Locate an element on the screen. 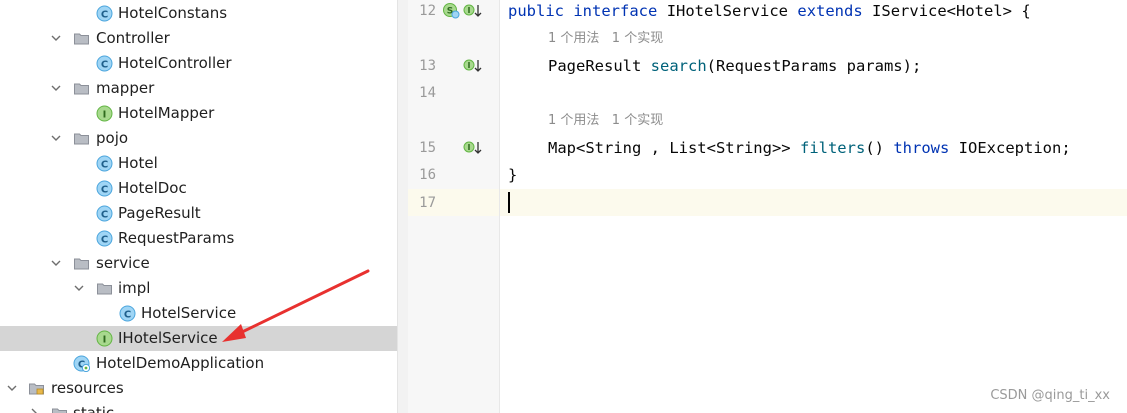 This screenshot has height=413, width=1127. tree-item-hoteldoc: C HotelDoc is located at coordinates (198, 188).